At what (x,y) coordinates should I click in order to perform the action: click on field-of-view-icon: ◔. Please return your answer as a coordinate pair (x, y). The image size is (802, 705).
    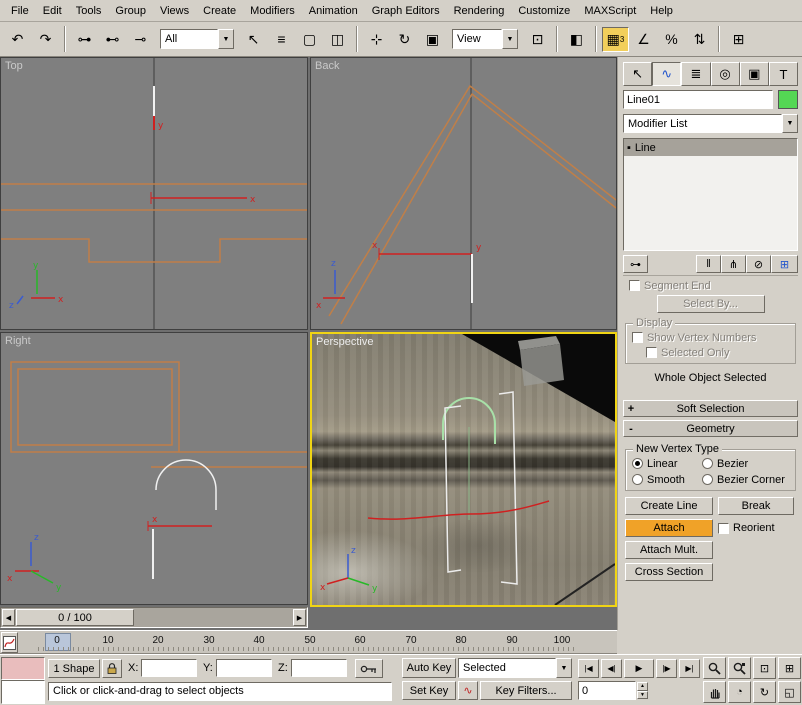
    Looking at the image, I should click on (739, 692).